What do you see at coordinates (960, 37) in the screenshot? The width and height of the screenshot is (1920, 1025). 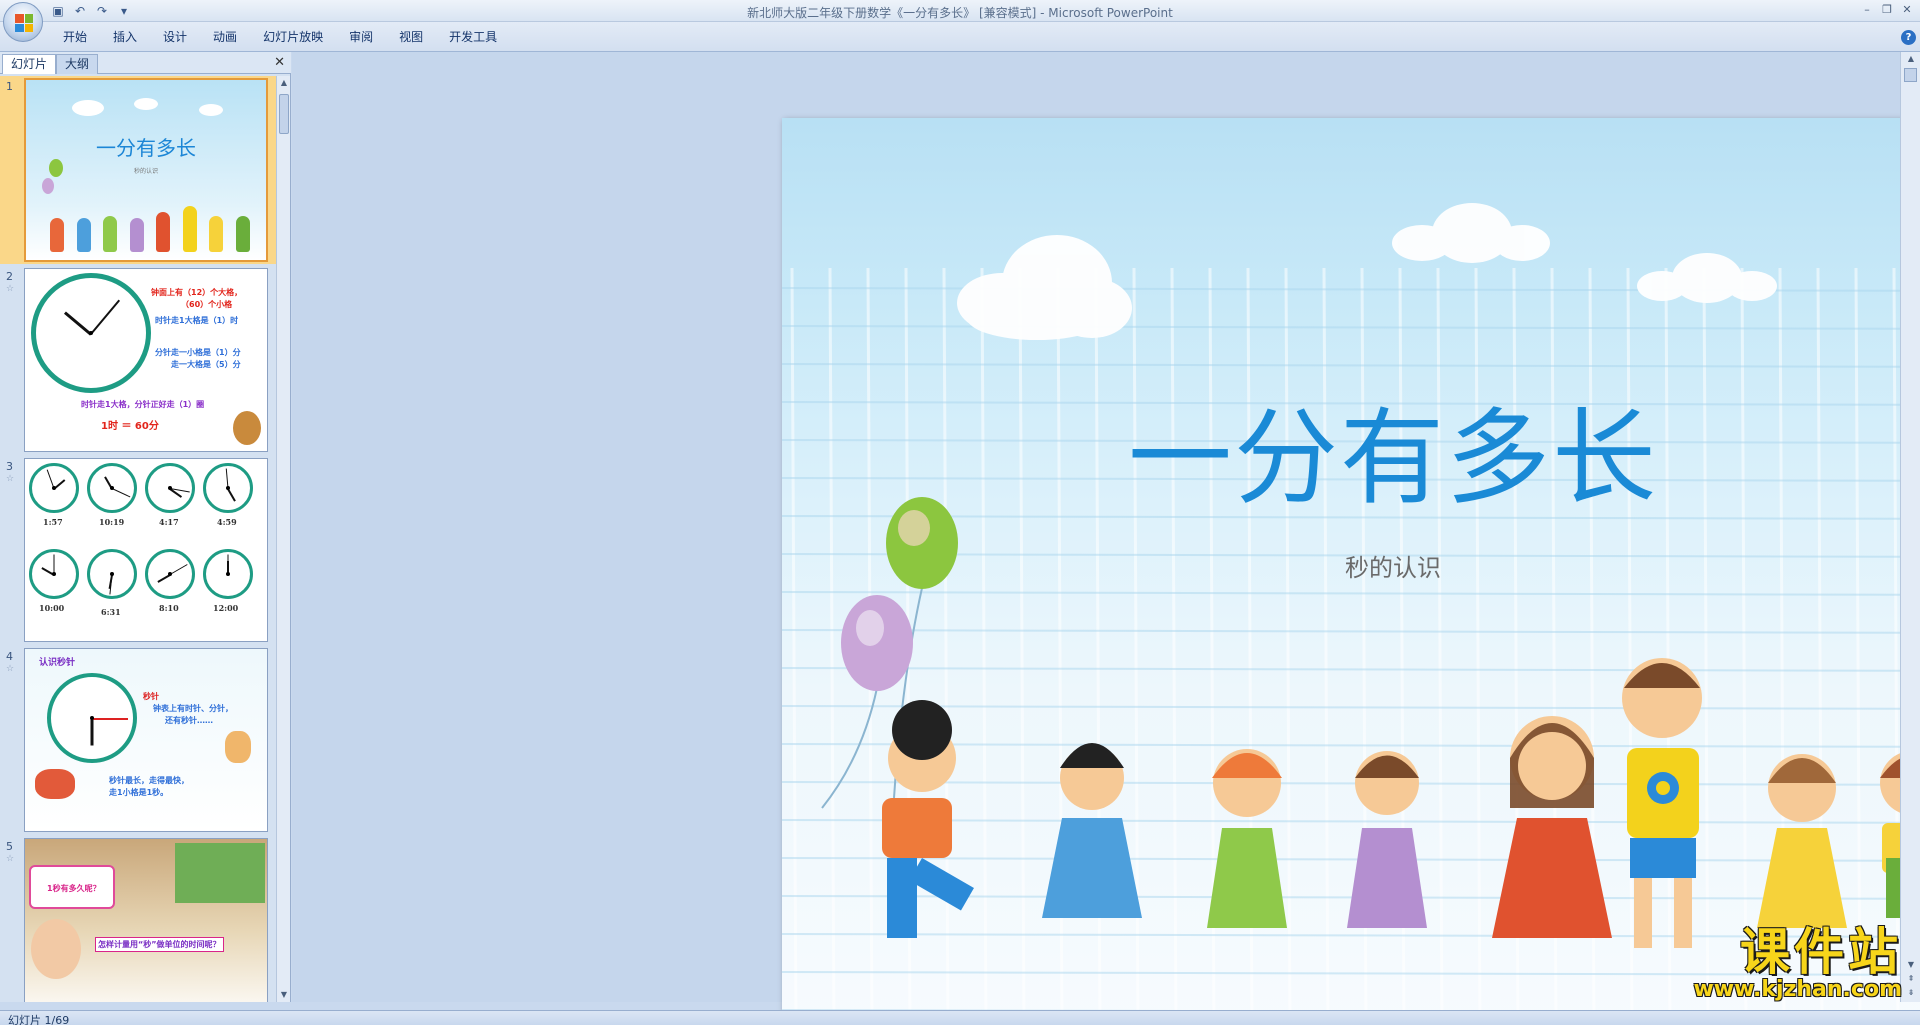 I see `ribbon: 开始 插入 设计 动画 幻灯片放映 审阅 视图 开发工具 ?` at bounding box center [960, 37].